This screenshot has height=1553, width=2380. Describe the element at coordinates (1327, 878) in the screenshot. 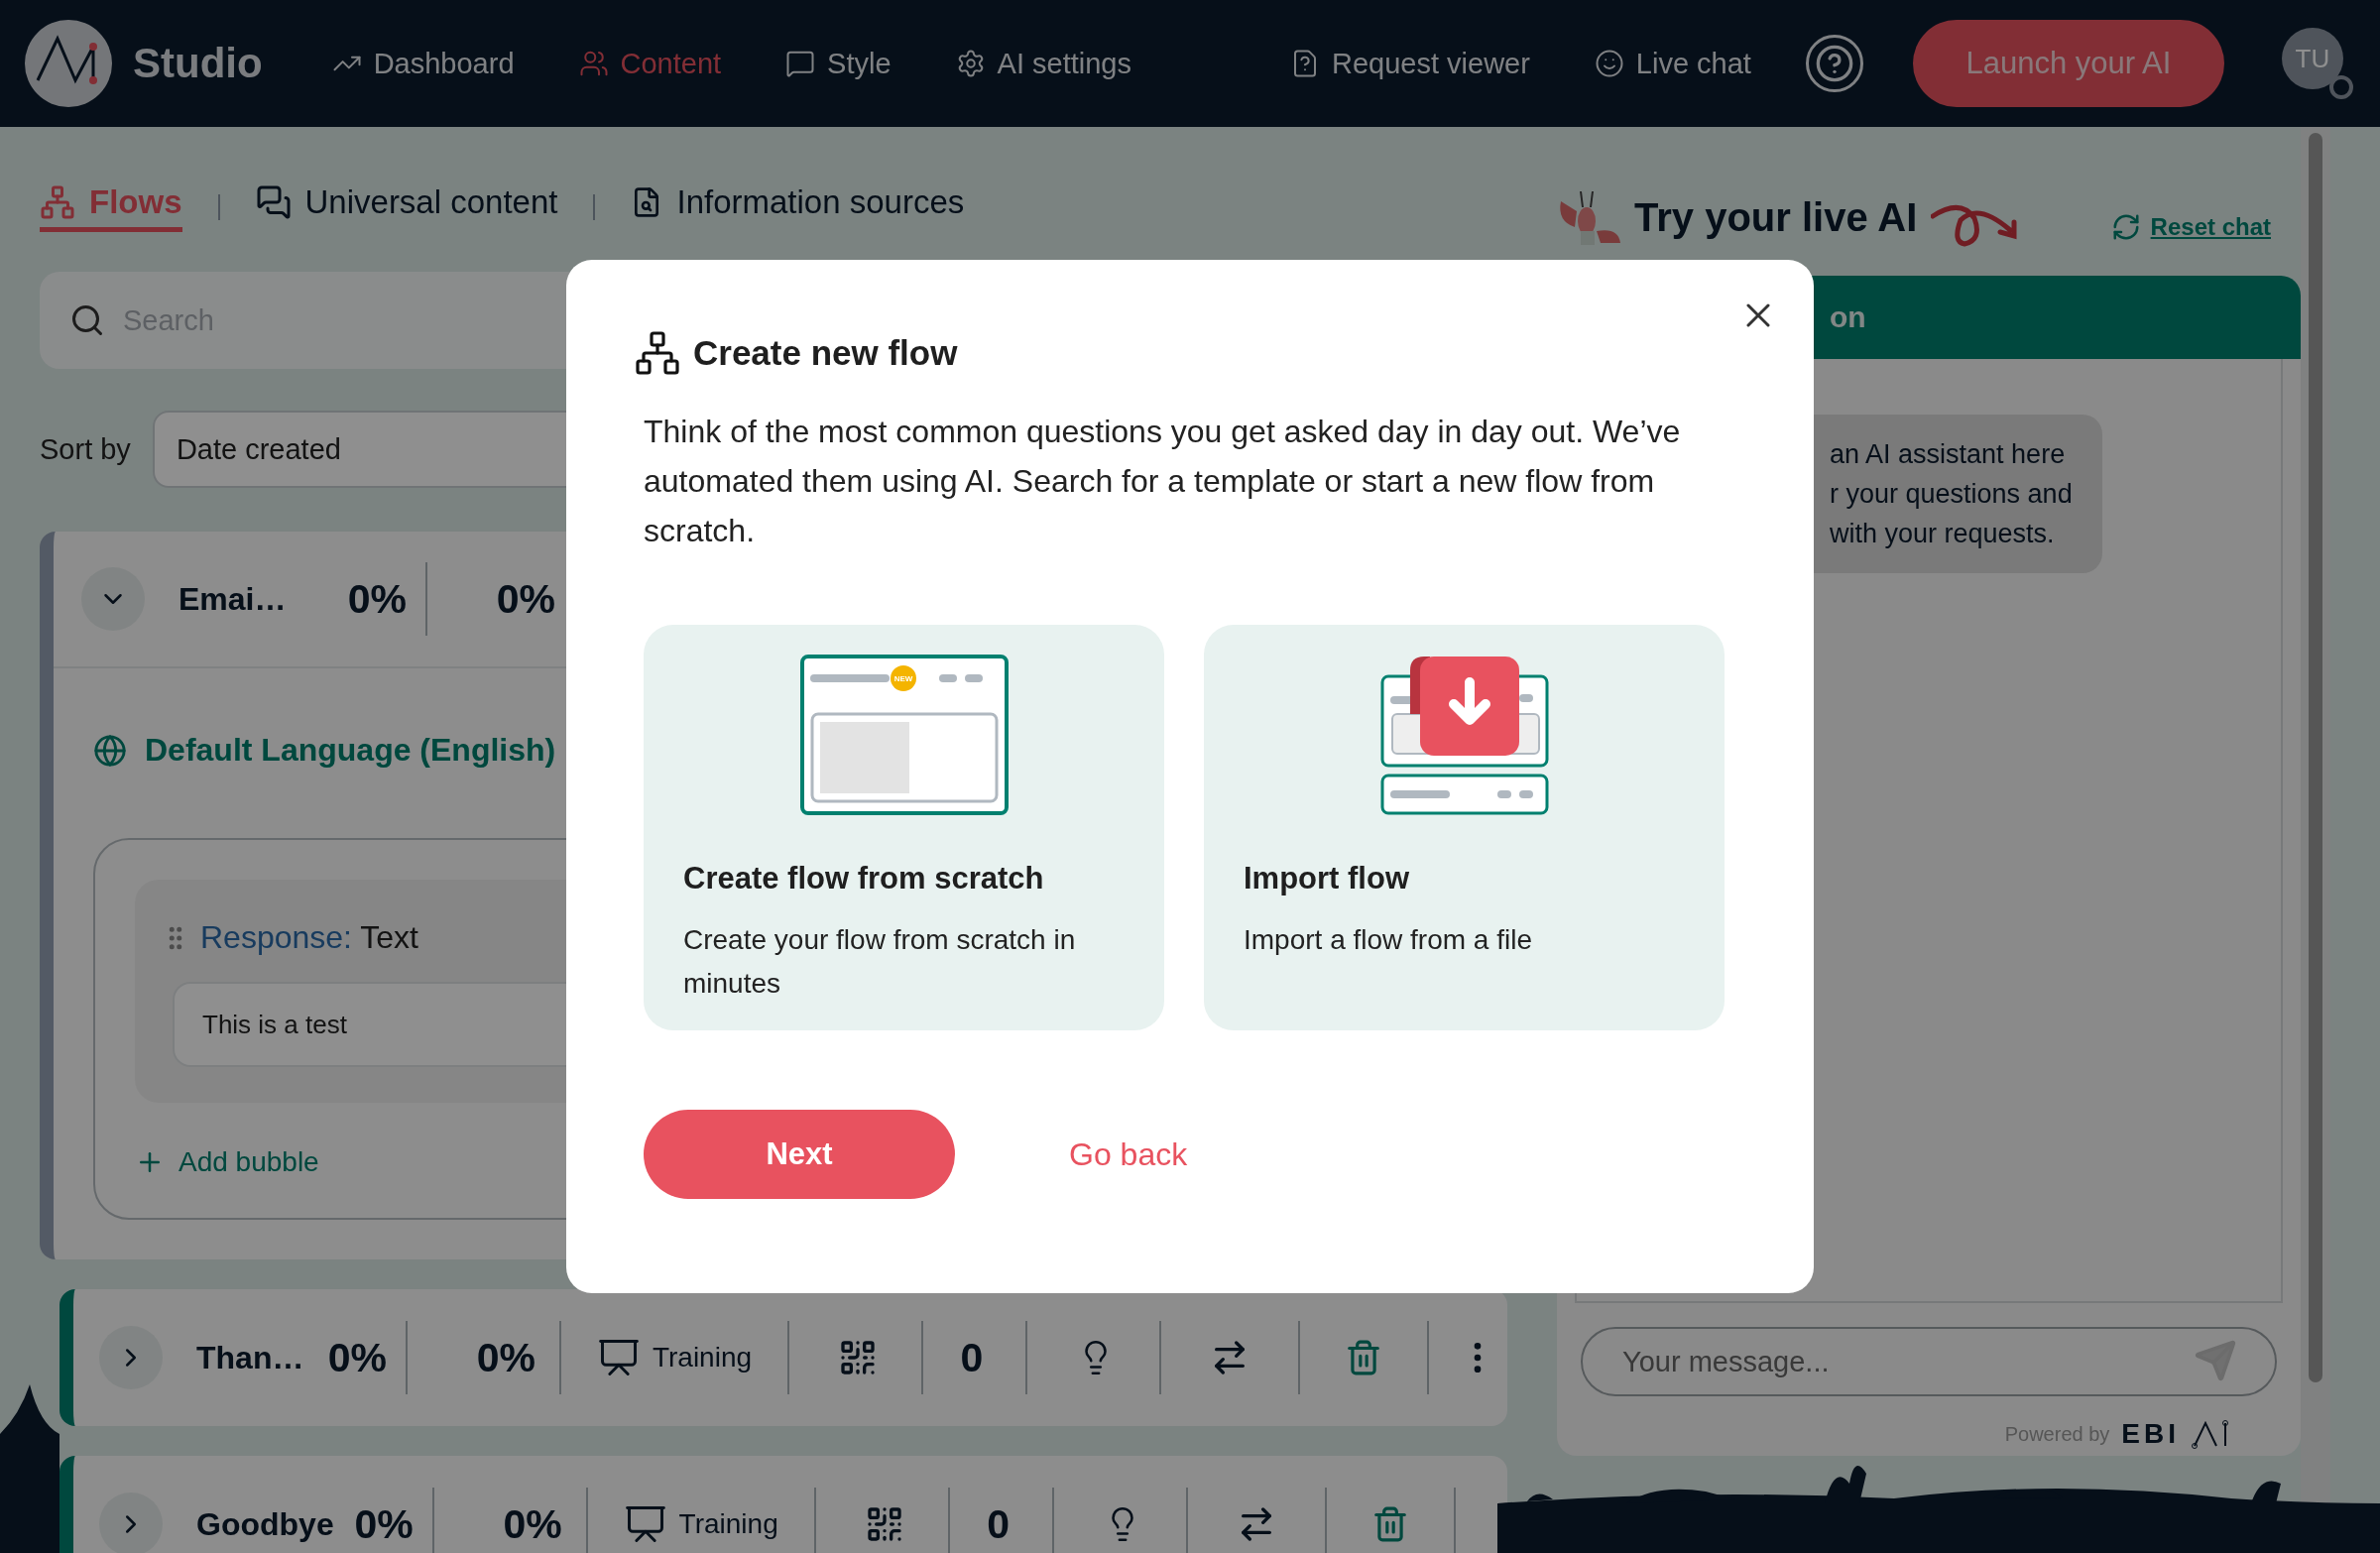

I see `option-title: Import flow` at that location.